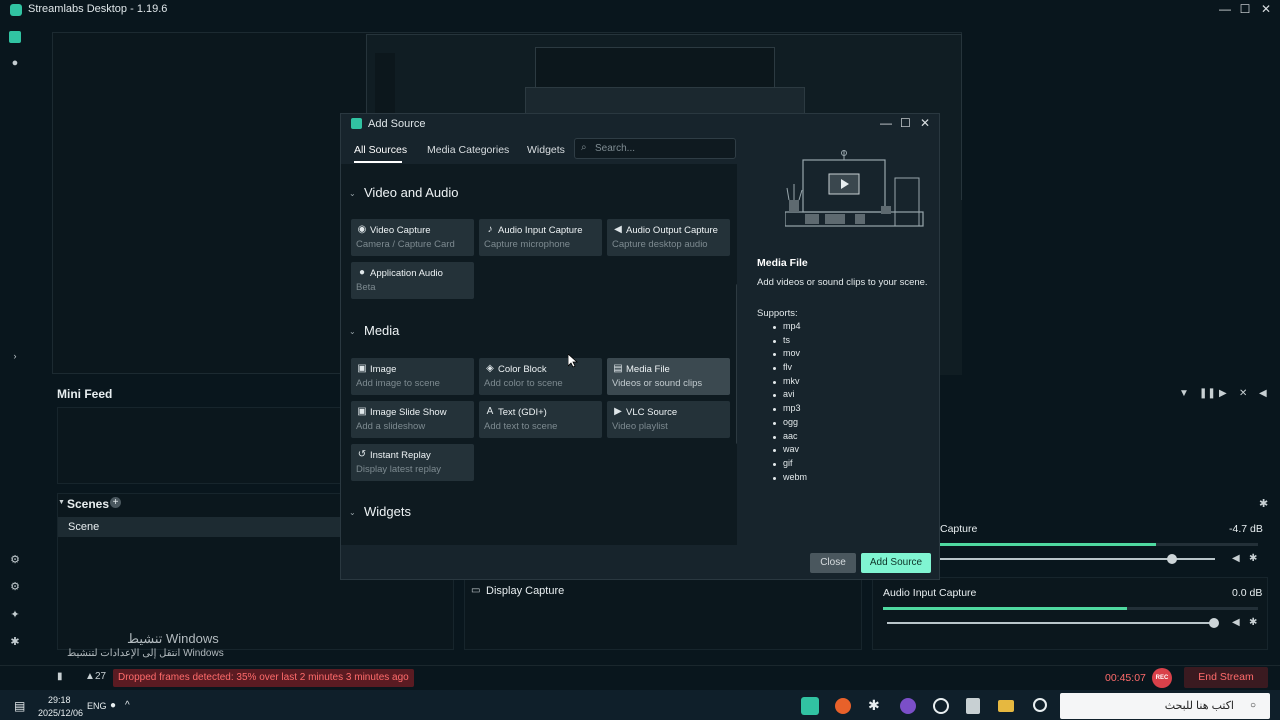  What do you see at coordinates (97, 706) in the screenshot?
I see `language-indicator: ENG` at bounding box center [97, 706].